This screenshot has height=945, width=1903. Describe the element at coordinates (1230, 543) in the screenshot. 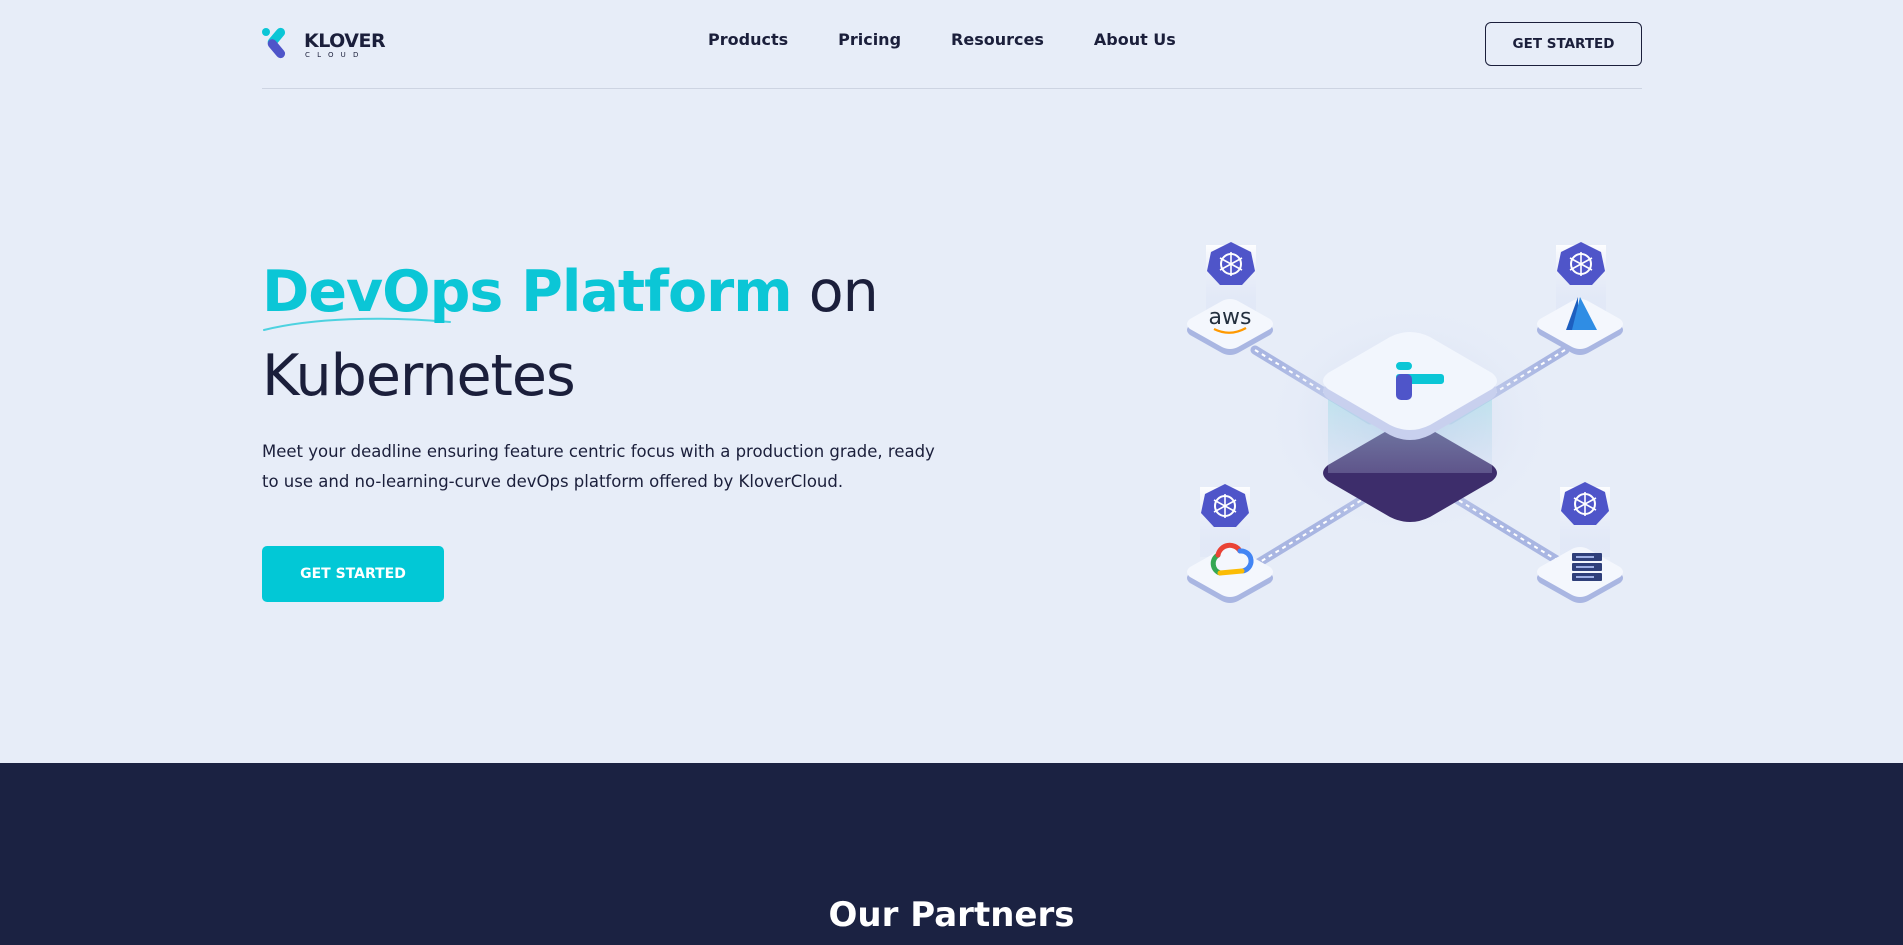

I see `google-cloud-node` at that location.